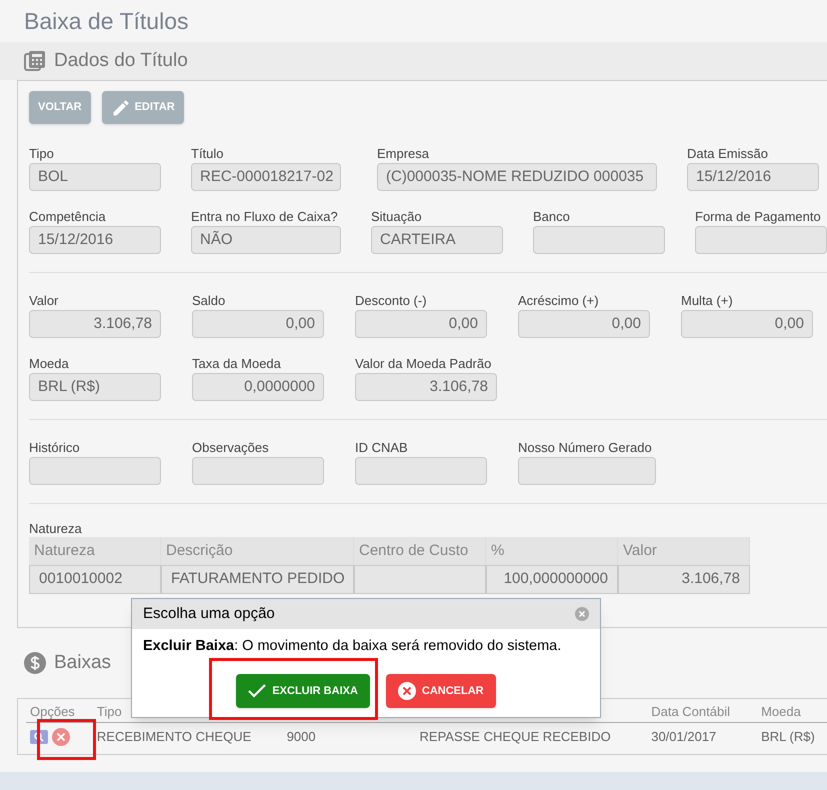 This screenshot has width=827, height=790. What do you see at coordinates (552, 217) in the screenshot?
I see `field-label: Banco` at bounding box center [552, 217].